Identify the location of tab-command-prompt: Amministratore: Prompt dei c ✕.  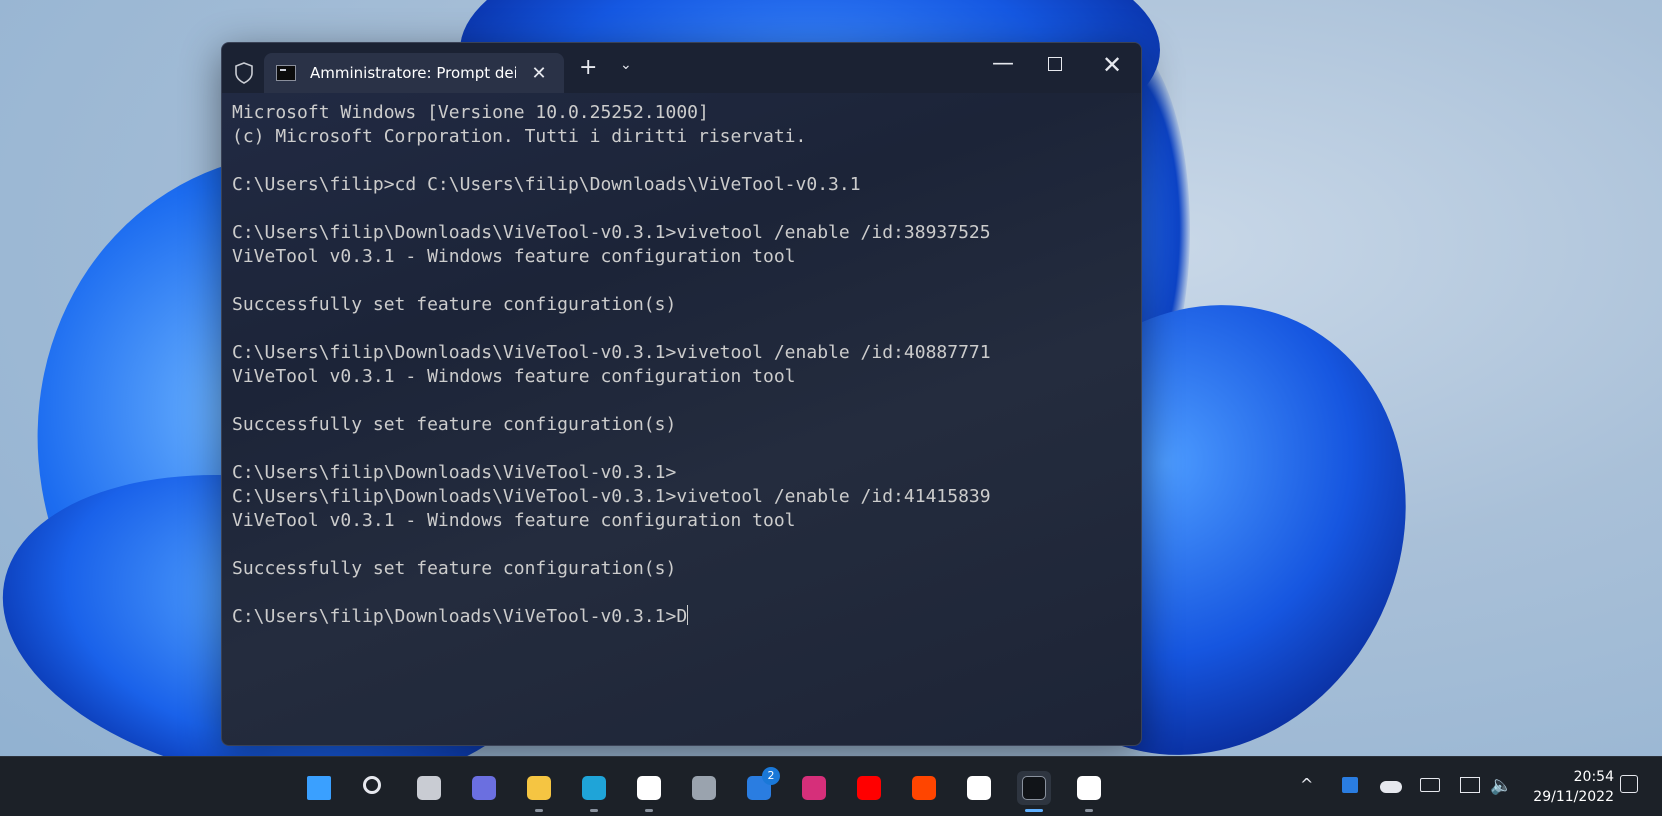
(414, 73).